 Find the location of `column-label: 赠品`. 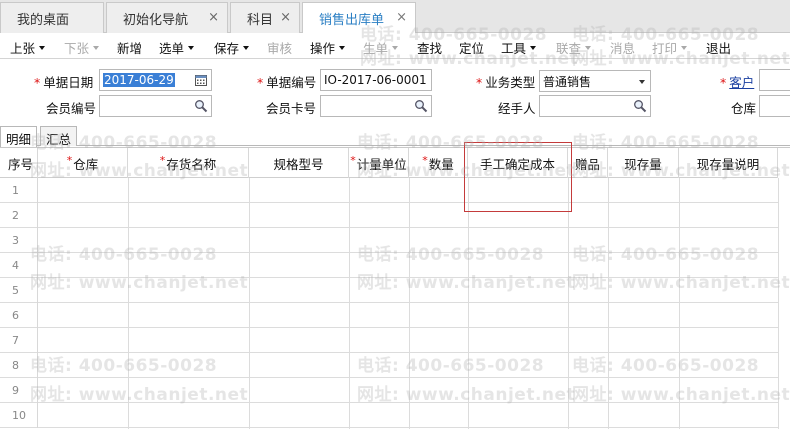

column-label: 赠品 is located at coordinates (587, 164).